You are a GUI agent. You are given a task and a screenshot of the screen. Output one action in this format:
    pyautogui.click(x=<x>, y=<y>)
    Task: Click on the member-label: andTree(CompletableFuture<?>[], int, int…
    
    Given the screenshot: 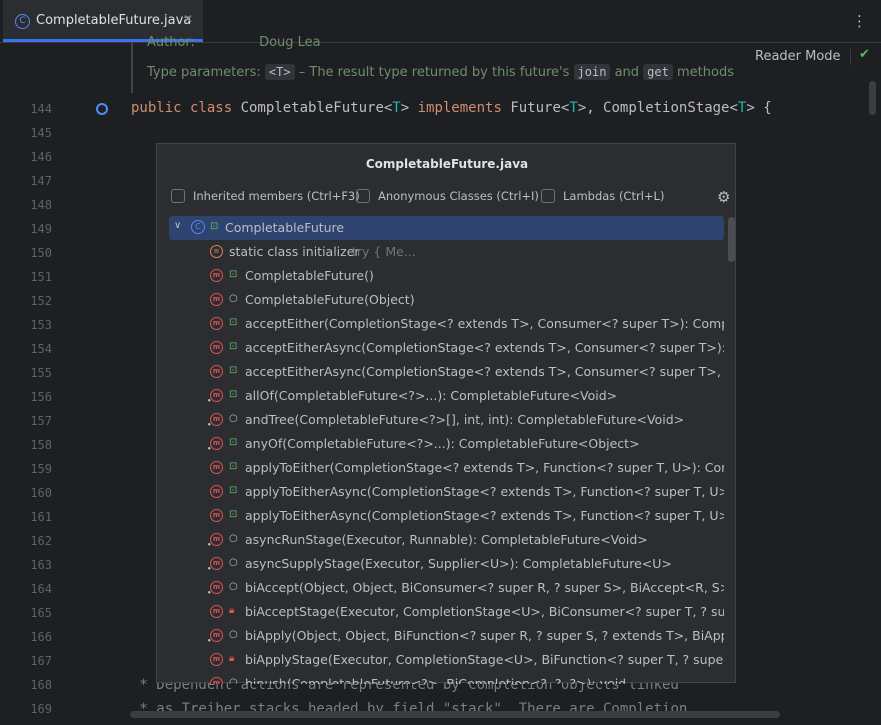 What is the action you would take?
    pyautogui.click(x=465, y=419)
    